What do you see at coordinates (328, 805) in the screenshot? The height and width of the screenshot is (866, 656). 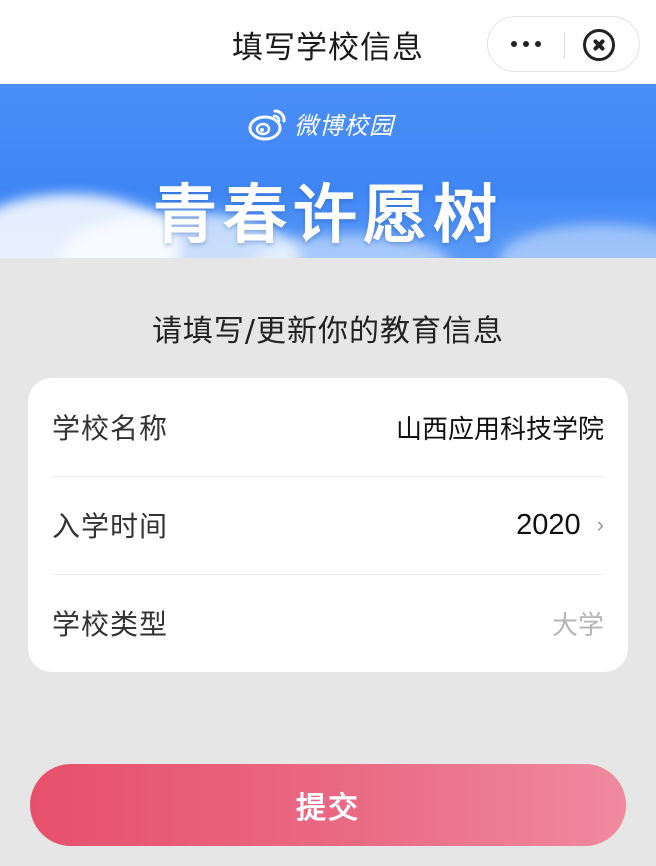 I see `submit-button: 提交` at bounding box center [328, 805].